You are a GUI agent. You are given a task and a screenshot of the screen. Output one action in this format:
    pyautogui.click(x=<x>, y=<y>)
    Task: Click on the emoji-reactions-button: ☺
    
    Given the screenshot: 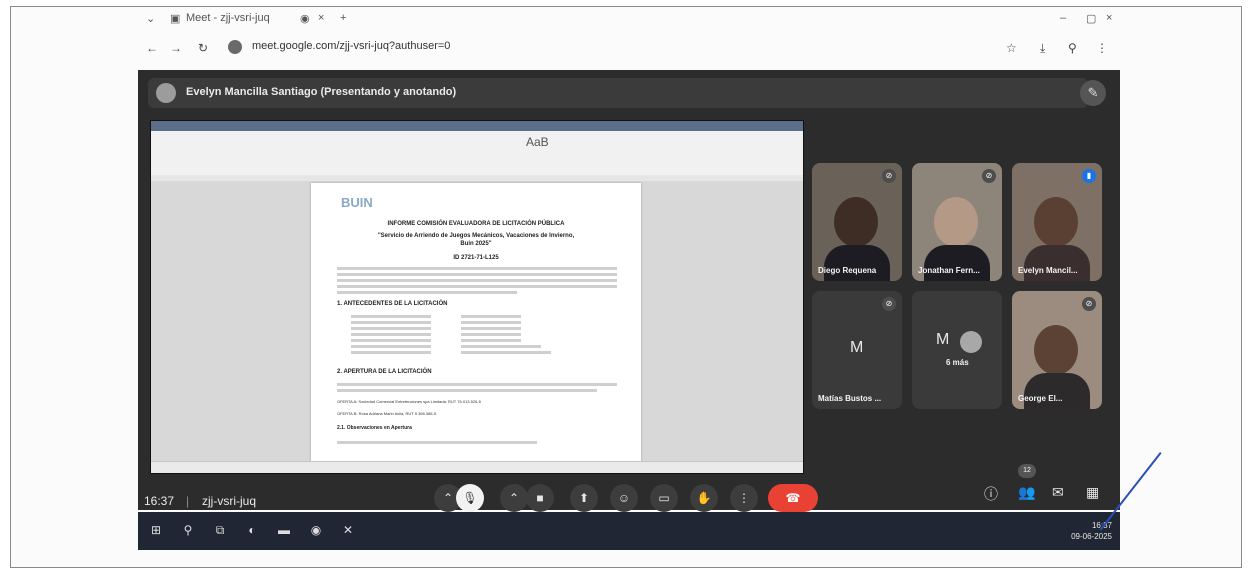 What is the action you would take?
    pyautogui.click(x=624, y=498)
    